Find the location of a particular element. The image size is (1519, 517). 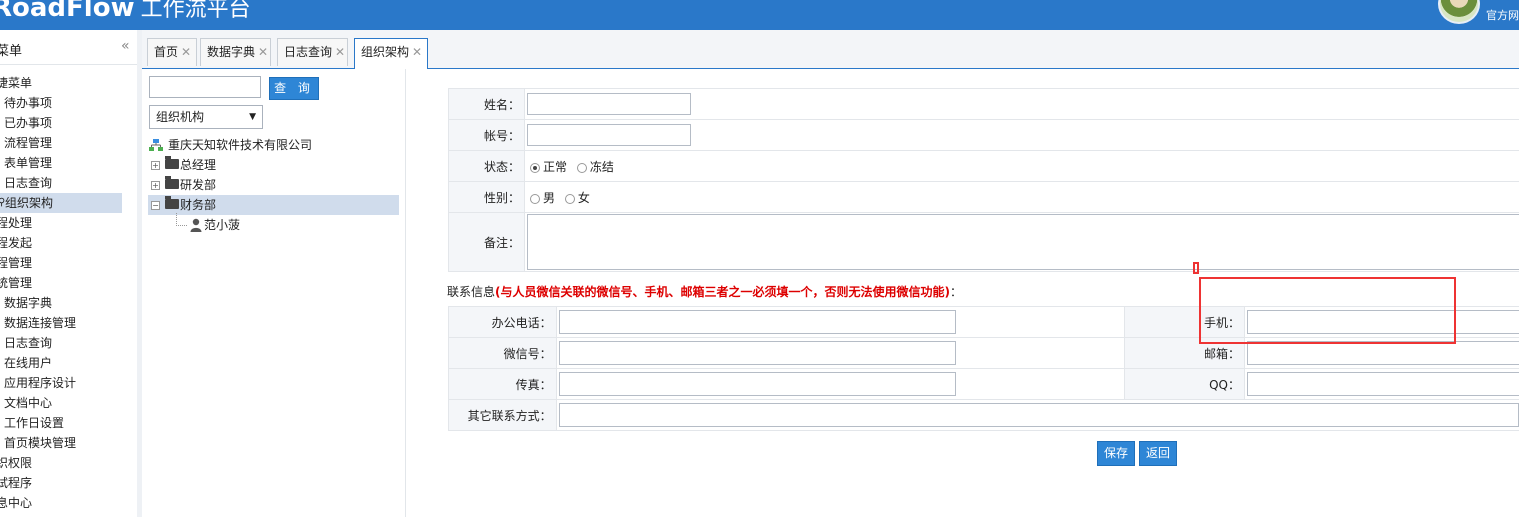

menu-item-quick: 捷菜单 is located at coordinates (68, 83).